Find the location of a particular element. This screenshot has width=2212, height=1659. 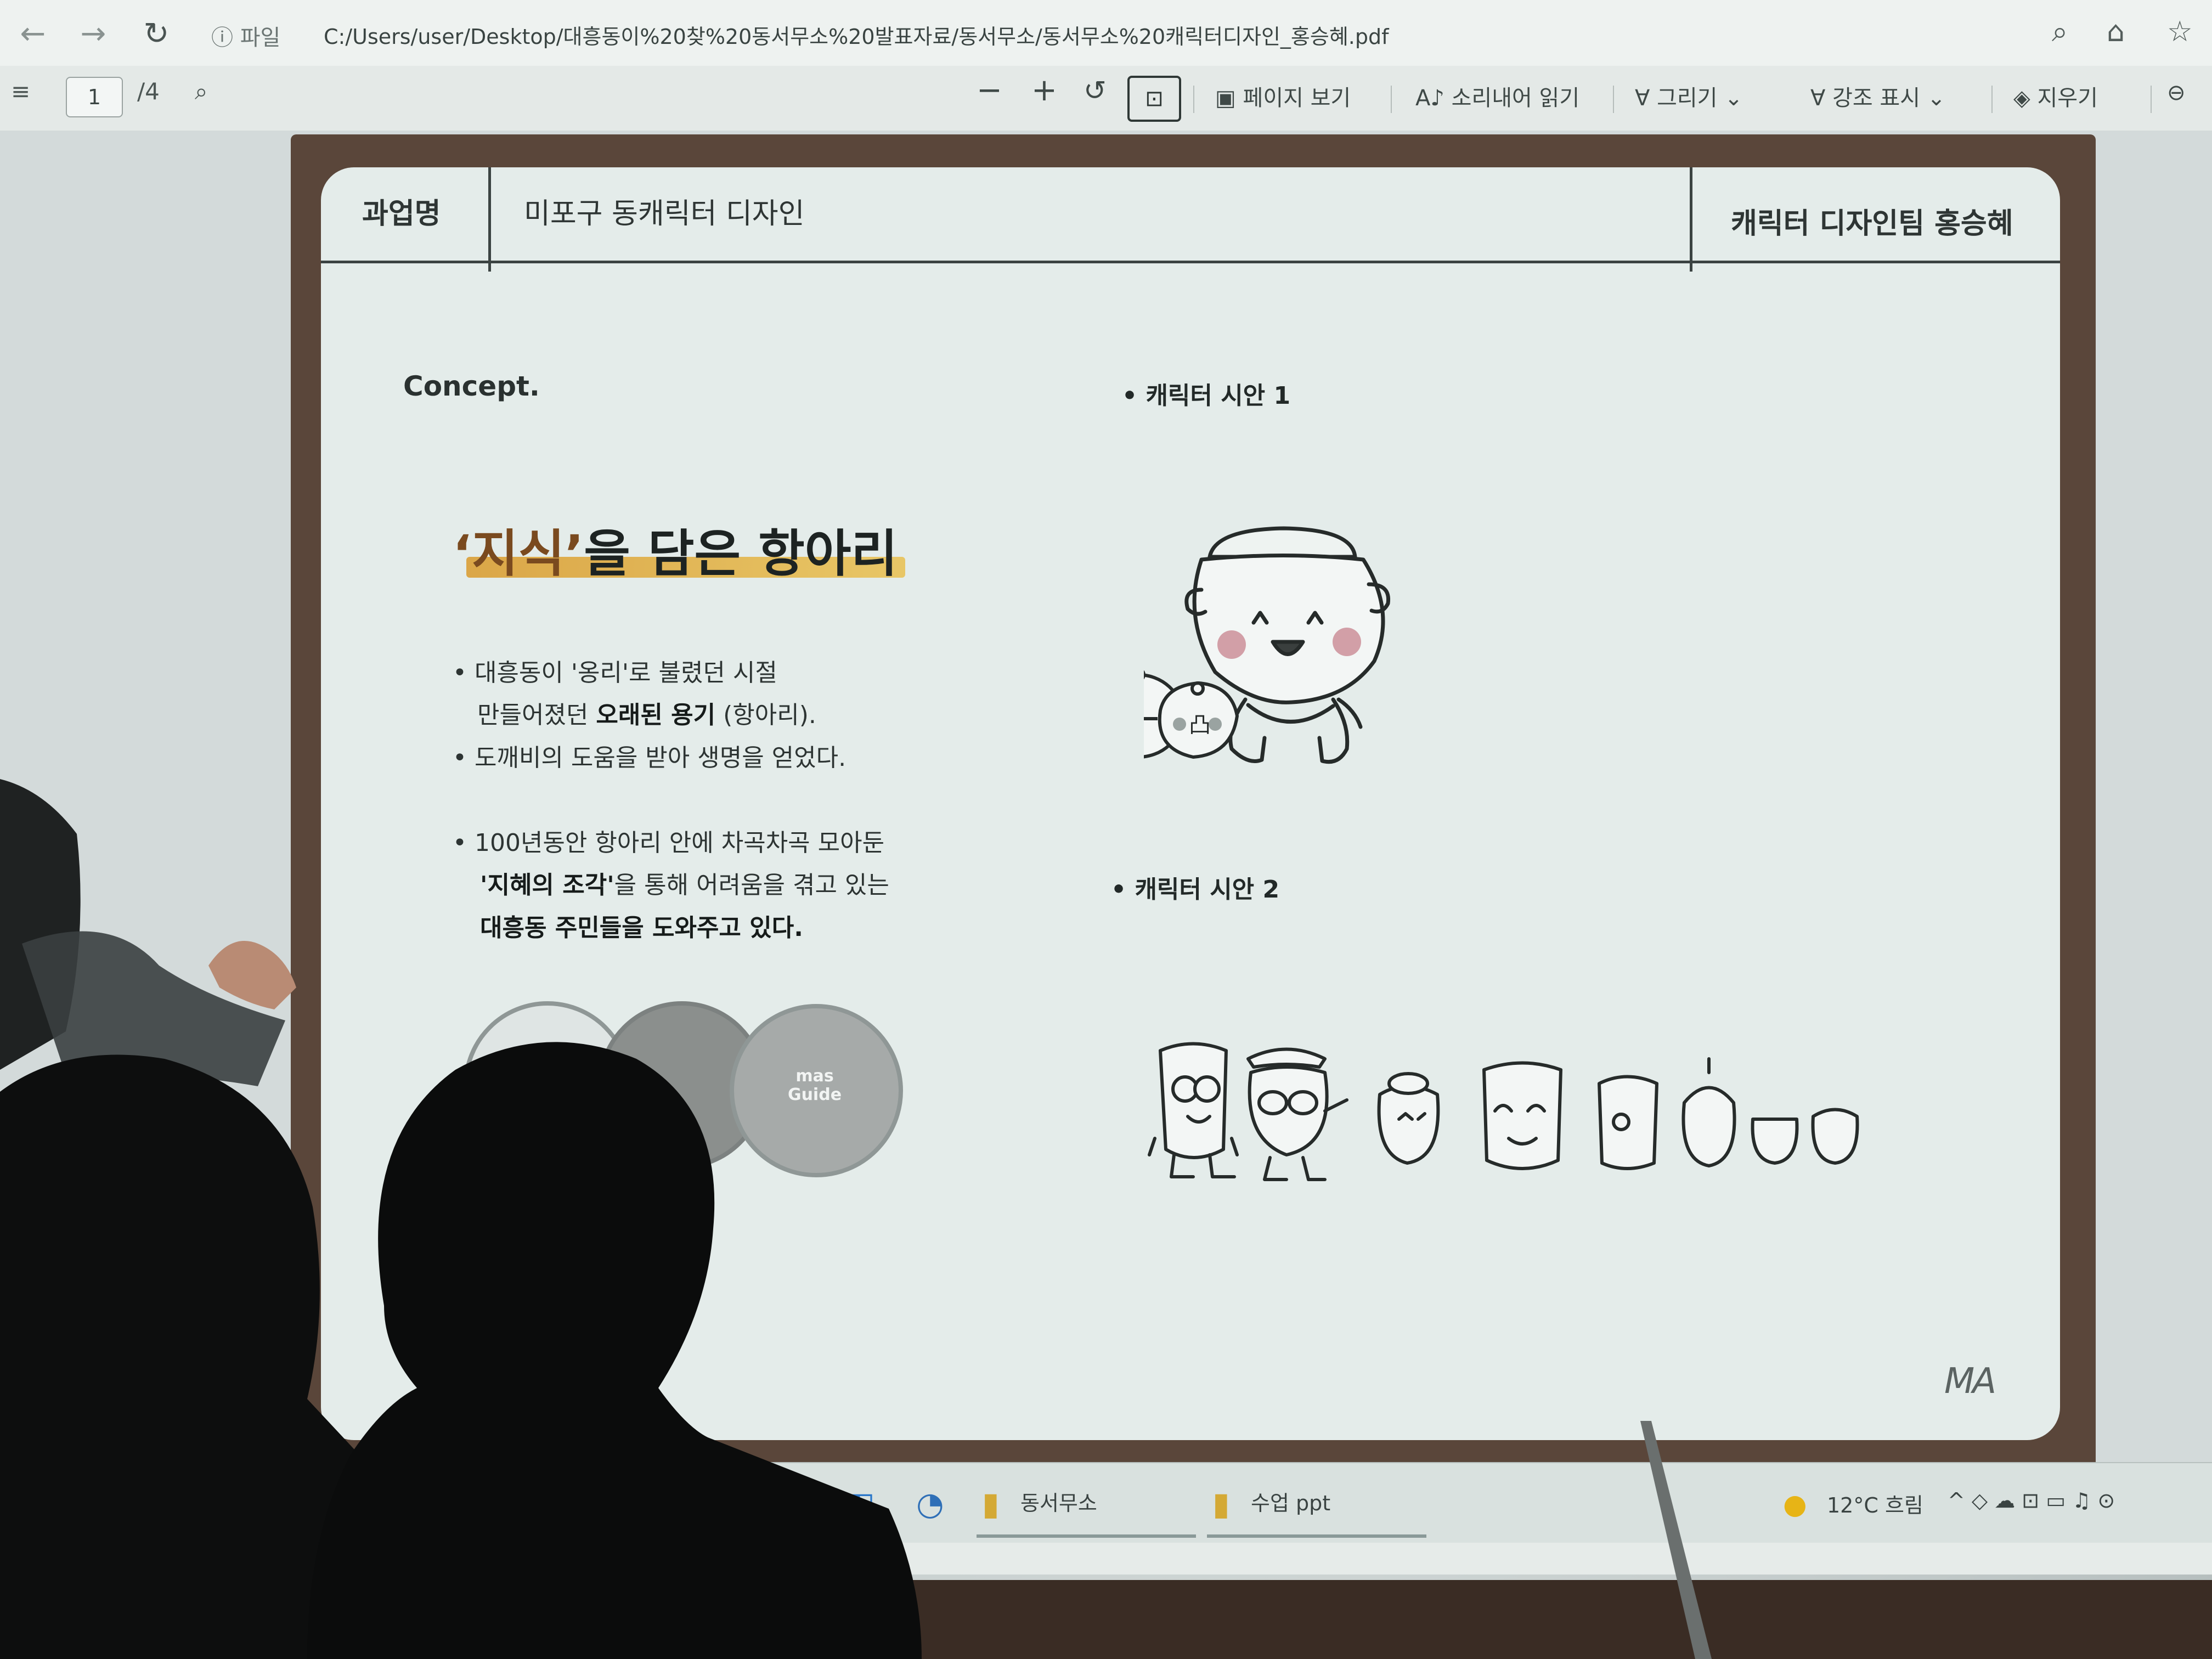

home-icon: ⌂ is located at coordinates (2116, 32).